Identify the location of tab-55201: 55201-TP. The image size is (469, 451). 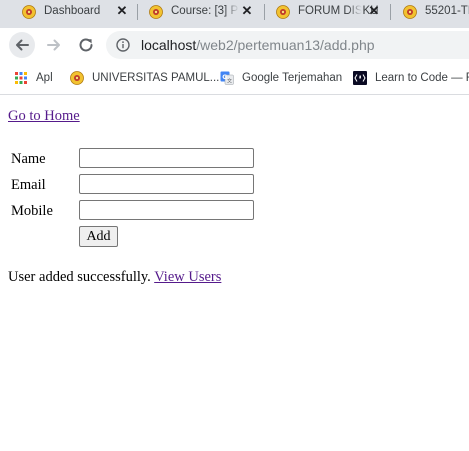
(436, 13).